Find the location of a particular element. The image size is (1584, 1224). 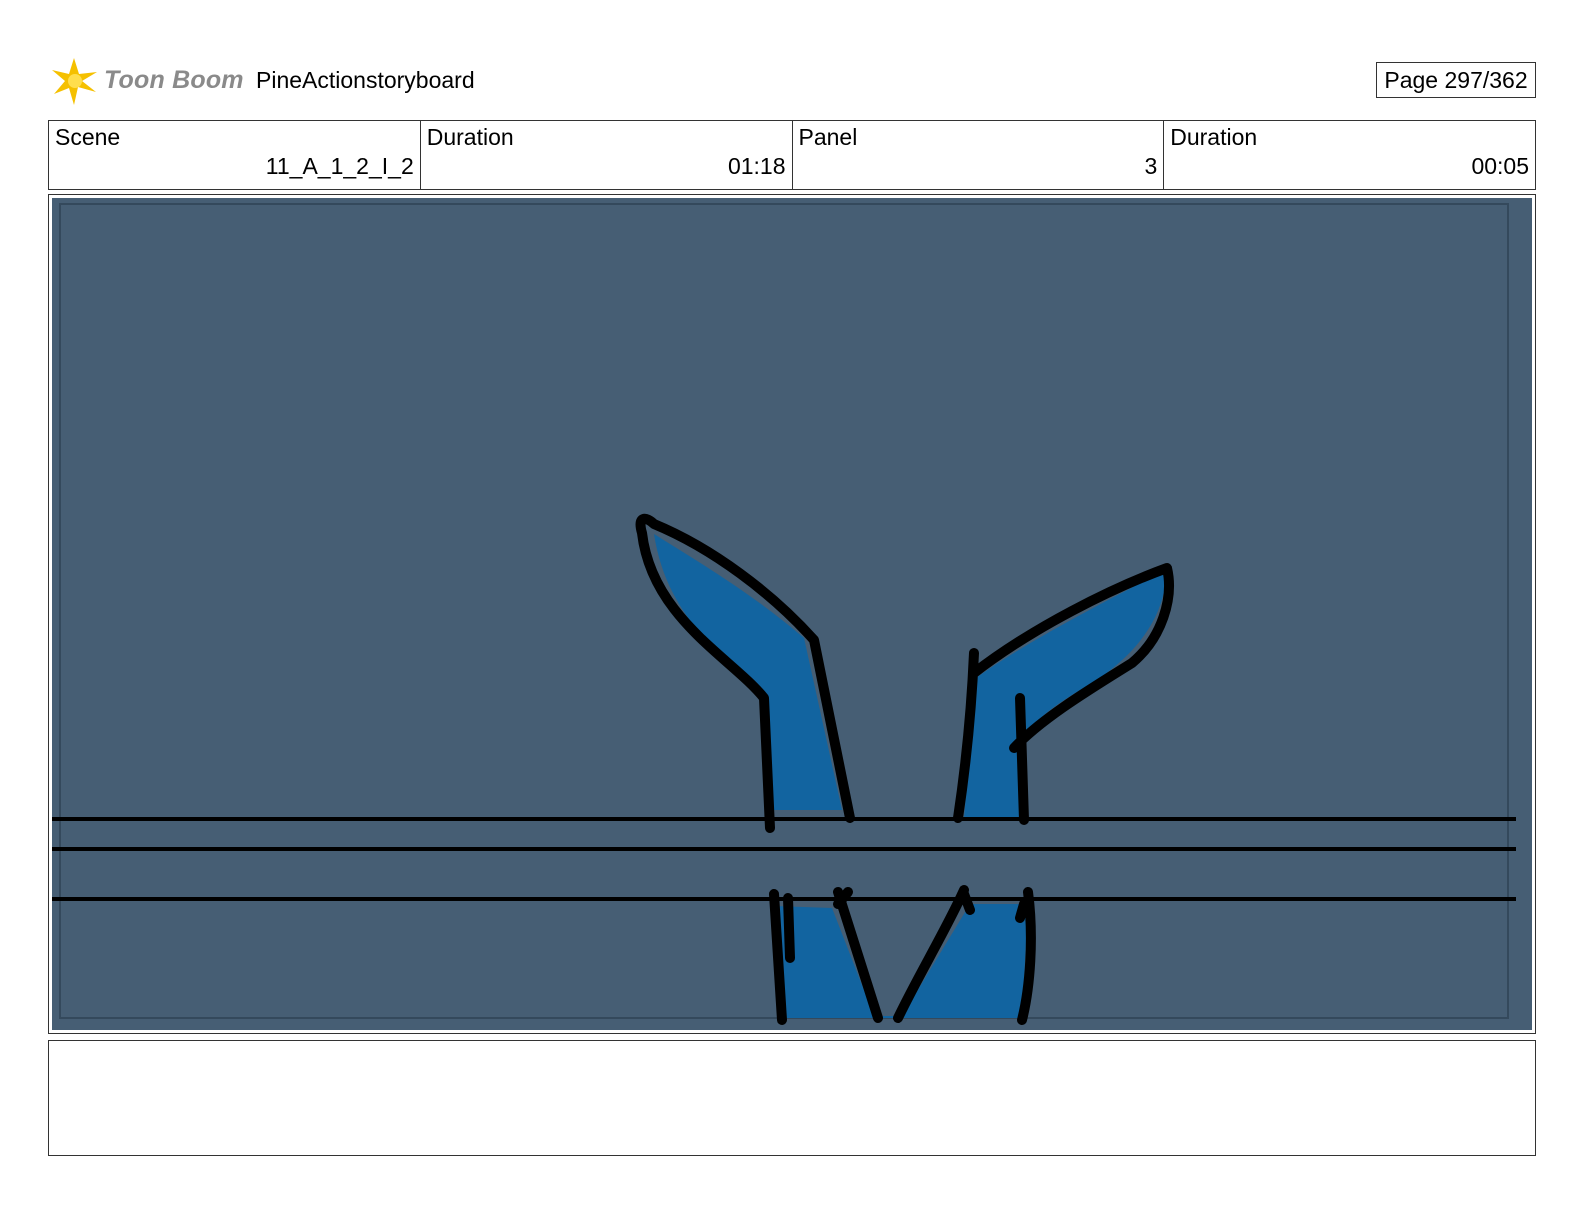

panel-notes is located at coordinates (792, 1098).